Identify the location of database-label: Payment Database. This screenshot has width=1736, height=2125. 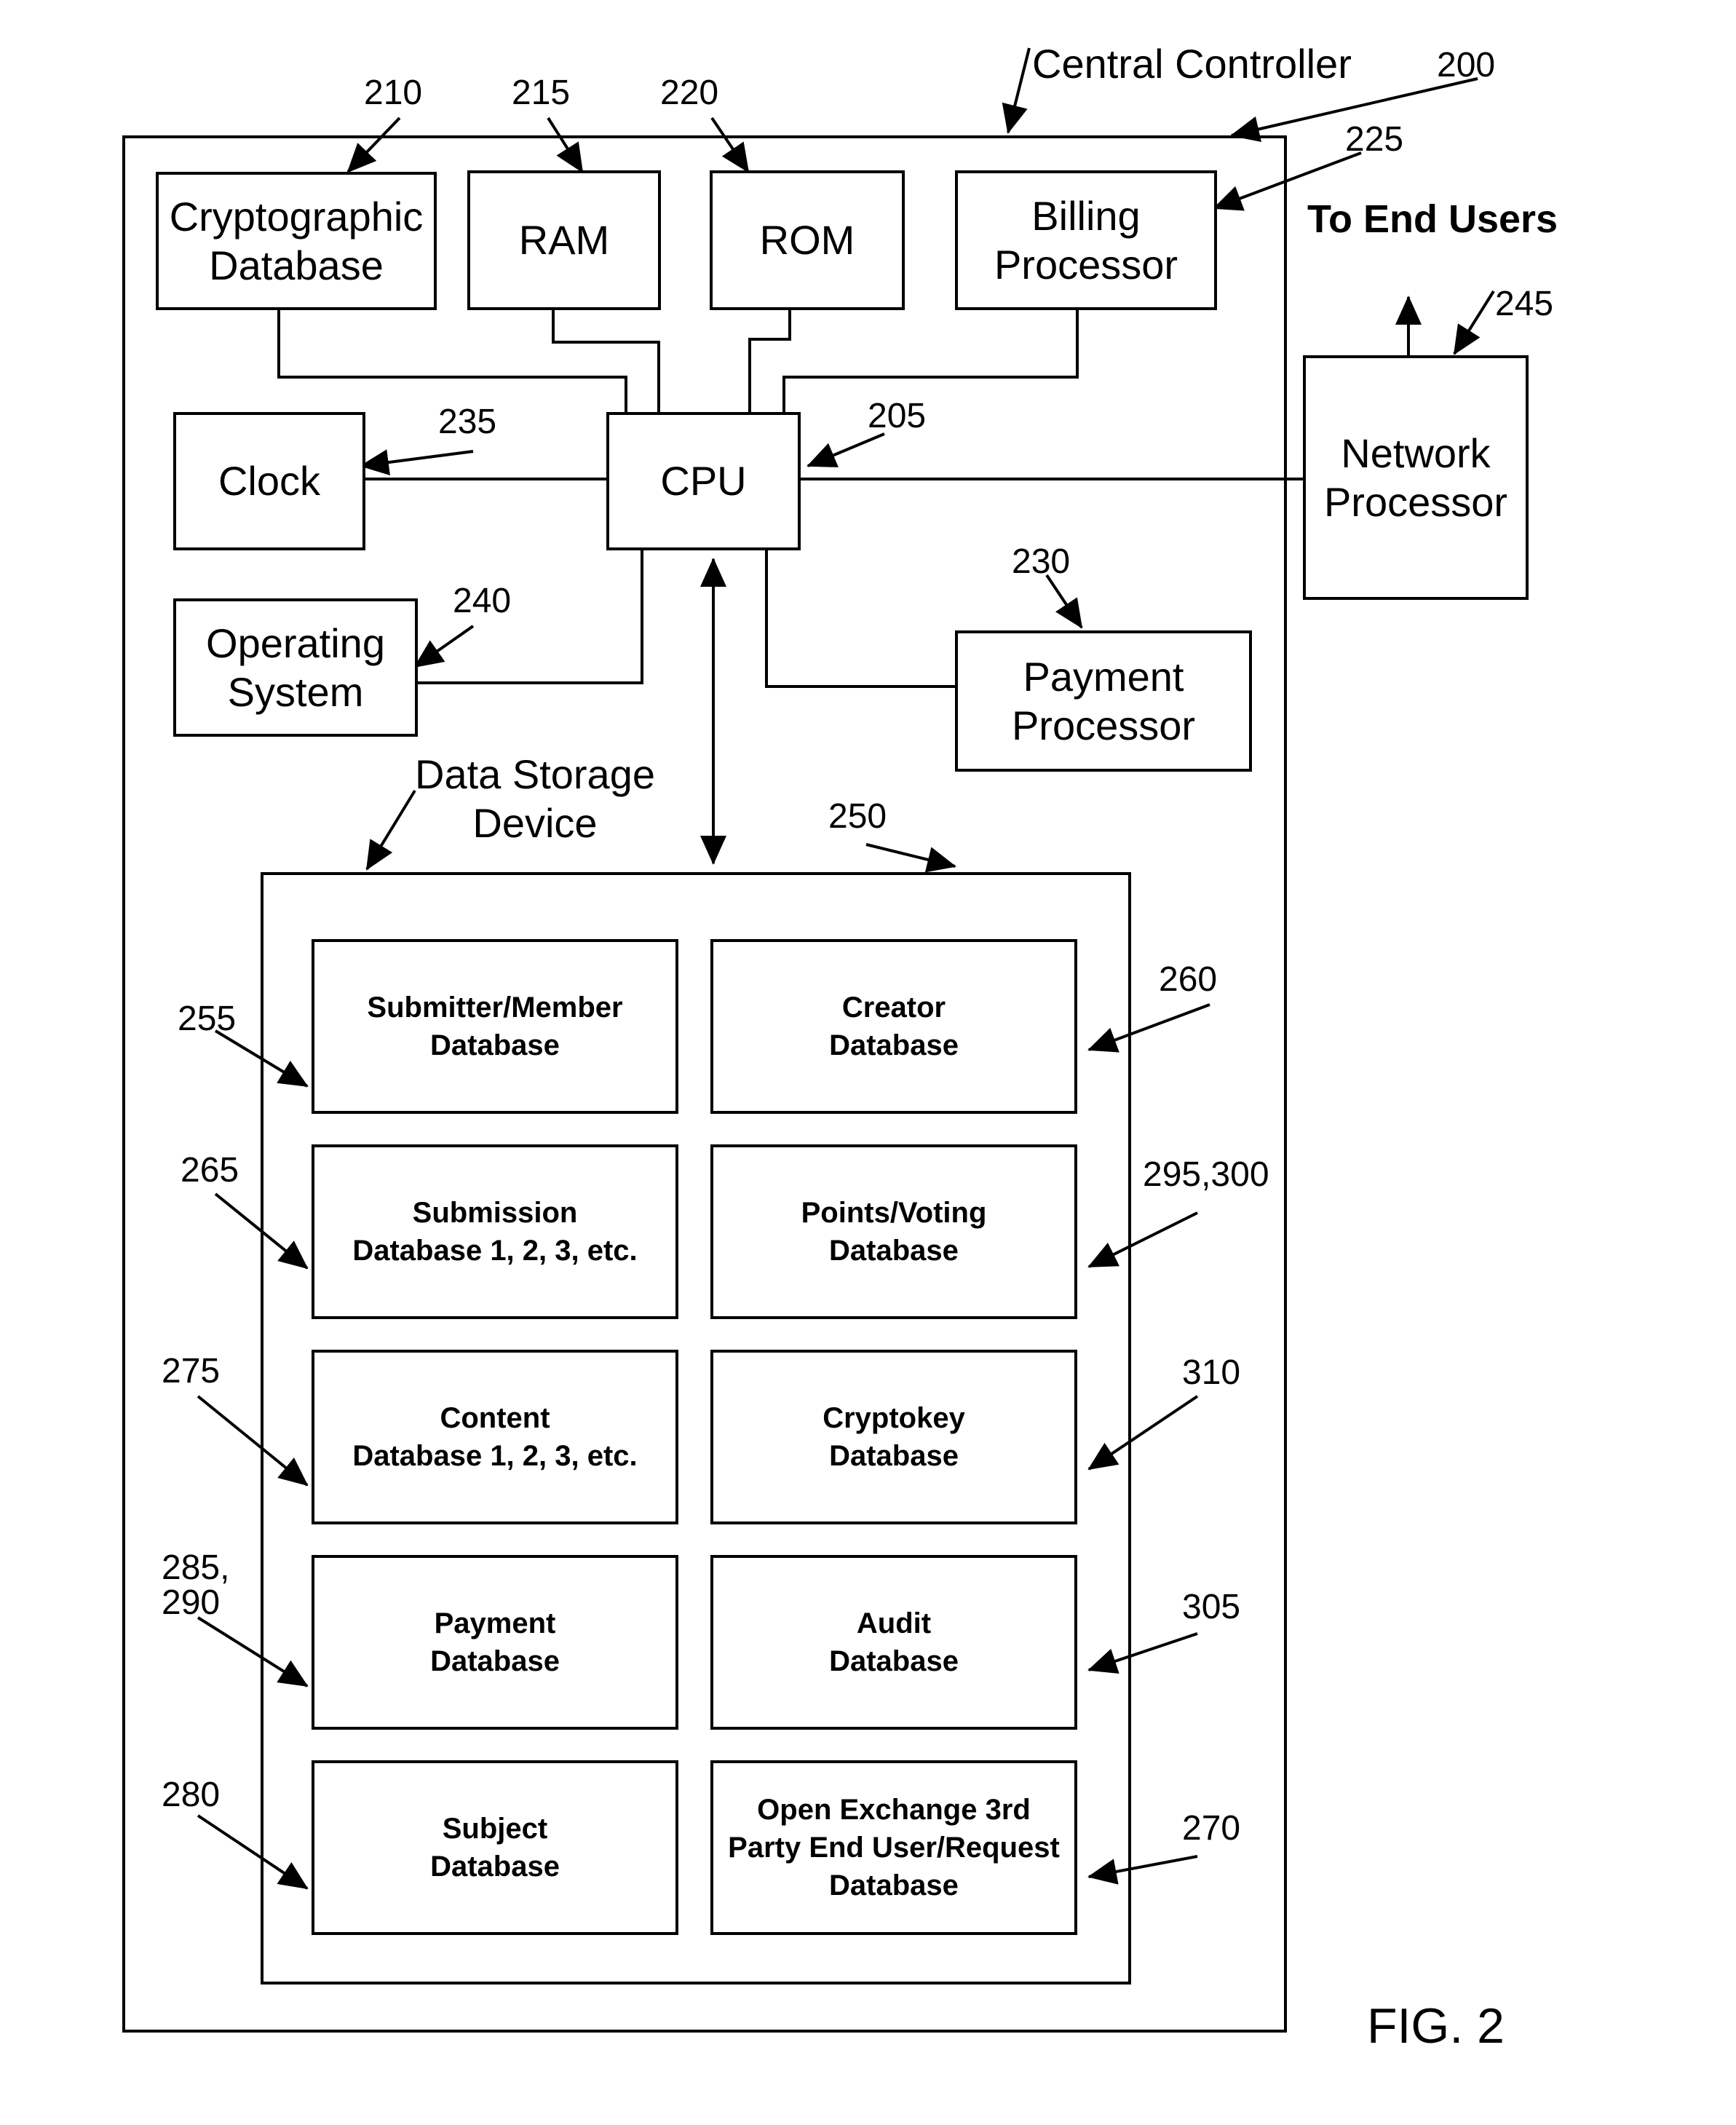
(495, 1642).